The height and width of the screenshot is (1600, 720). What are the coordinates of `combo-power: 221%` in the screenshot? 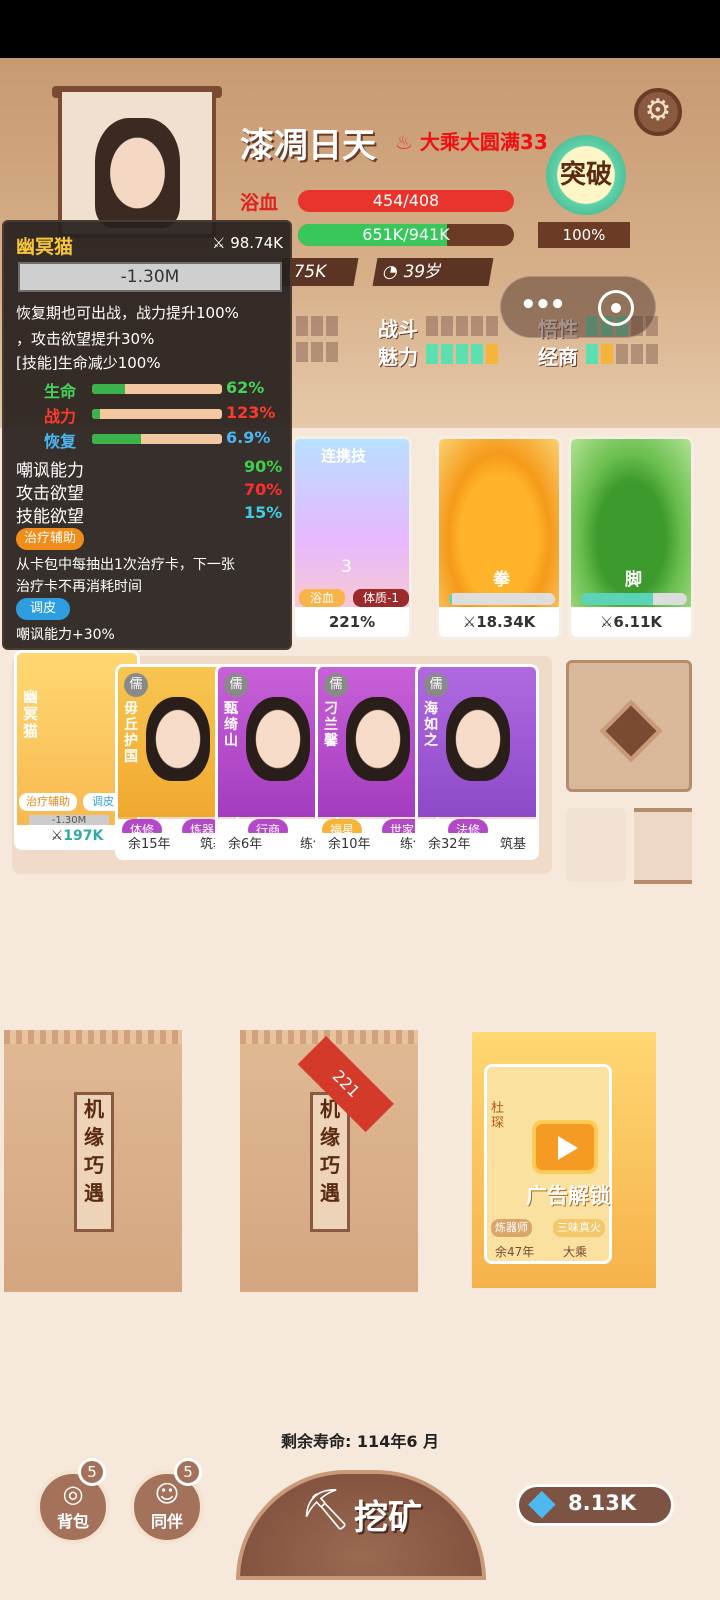 It's located at (352, 622).